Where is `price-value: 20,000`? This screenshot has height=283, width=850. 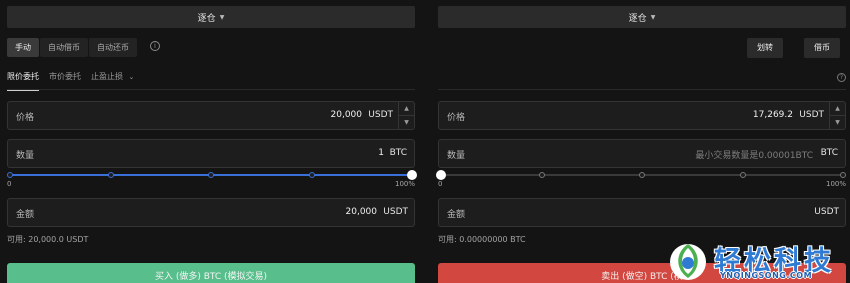
price-value: 20,000 is located at coordinates (346, 115).